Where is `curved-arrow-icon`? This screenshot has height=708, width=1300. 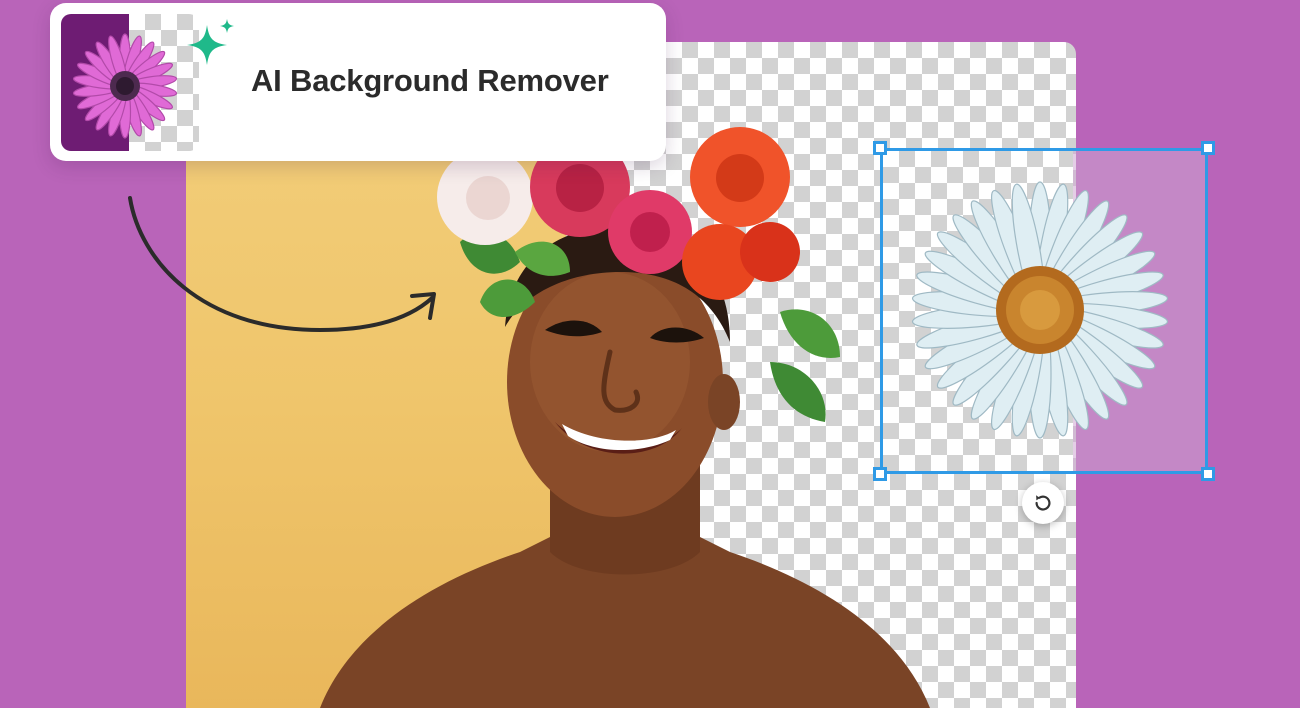
curved-arrow-icon is located at coordinates (282, 264).